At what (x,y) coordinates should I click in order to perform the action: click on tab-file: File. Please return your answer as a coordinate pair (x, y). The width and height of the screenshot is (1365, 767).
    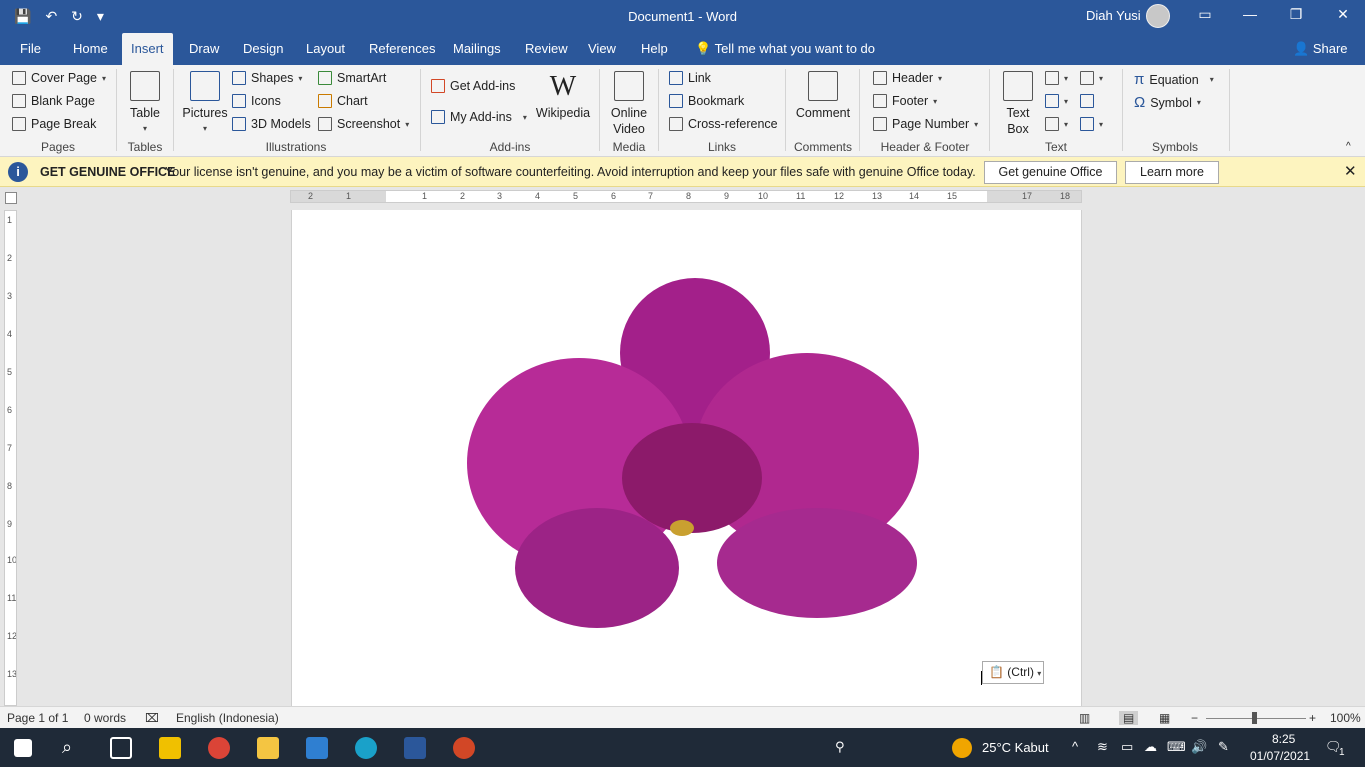
    Looking at the image, I should click on (30, 49).